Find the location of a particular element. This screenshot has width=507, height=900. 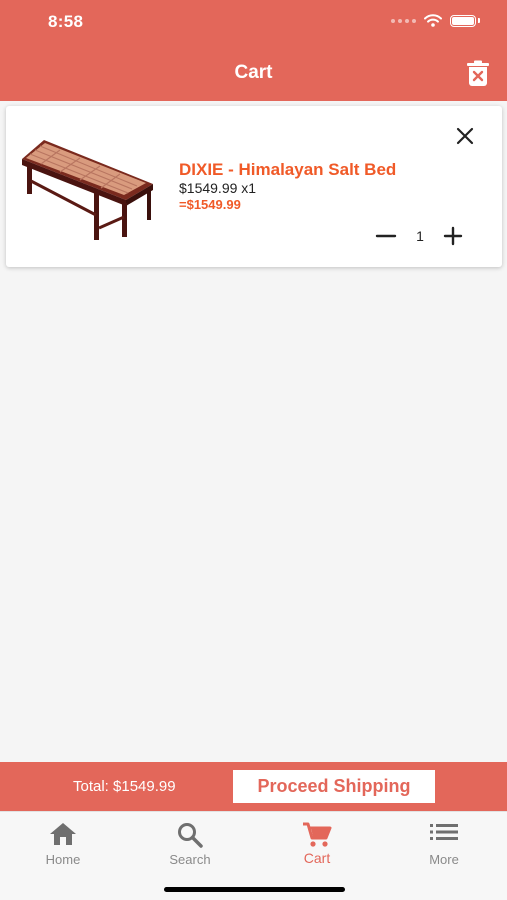

tab-cart: Cart is located at coordinates (317, 842).